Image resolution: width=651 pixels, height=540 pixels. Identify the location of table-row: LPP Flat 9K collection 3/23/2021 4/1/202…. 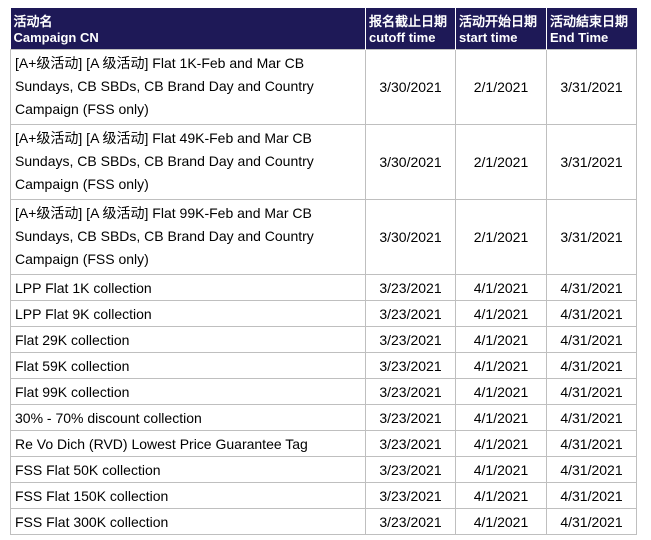
(323, 313).